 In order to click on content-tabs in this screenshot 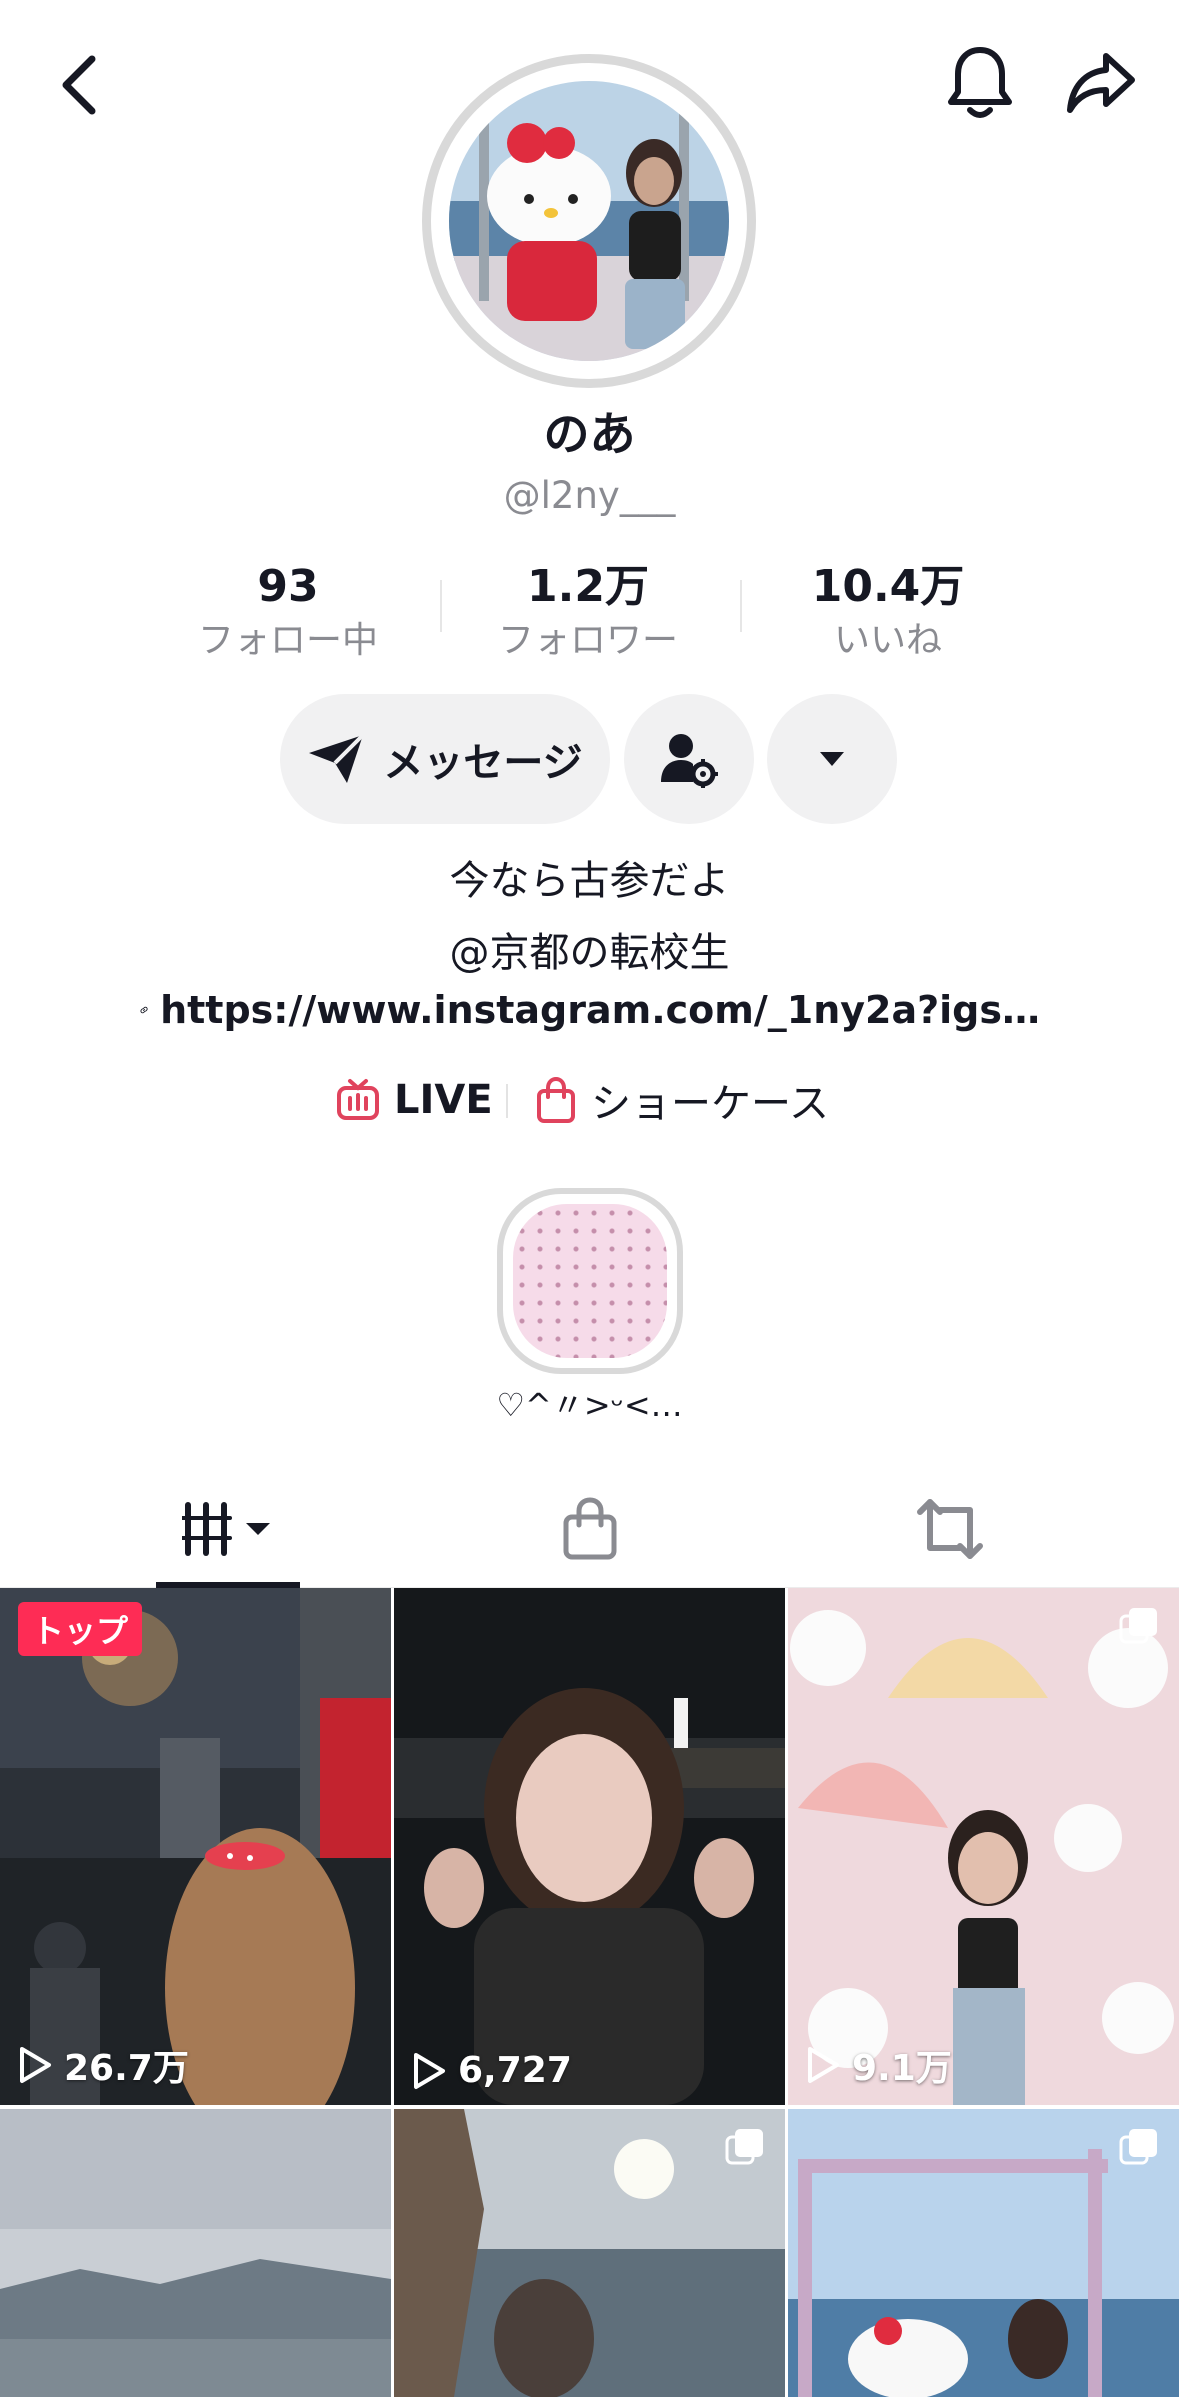, I will do `click(589, 1529)`.